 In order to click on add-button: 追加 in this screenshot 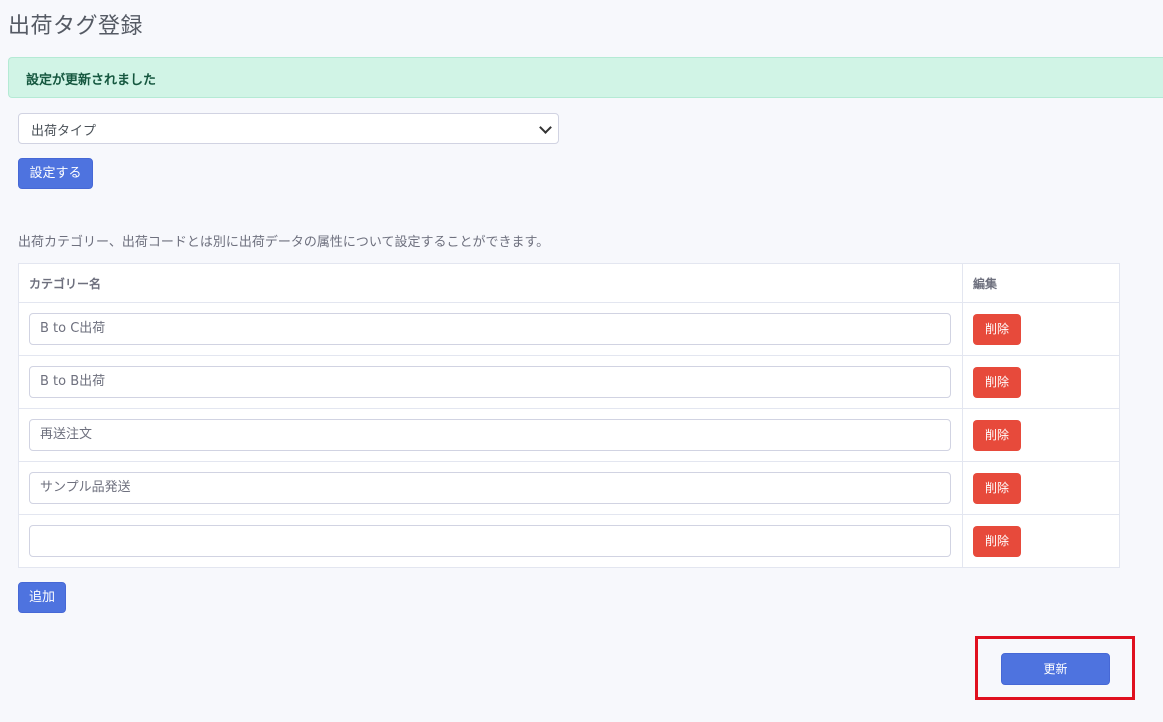, I will do `click(42, 597)`.